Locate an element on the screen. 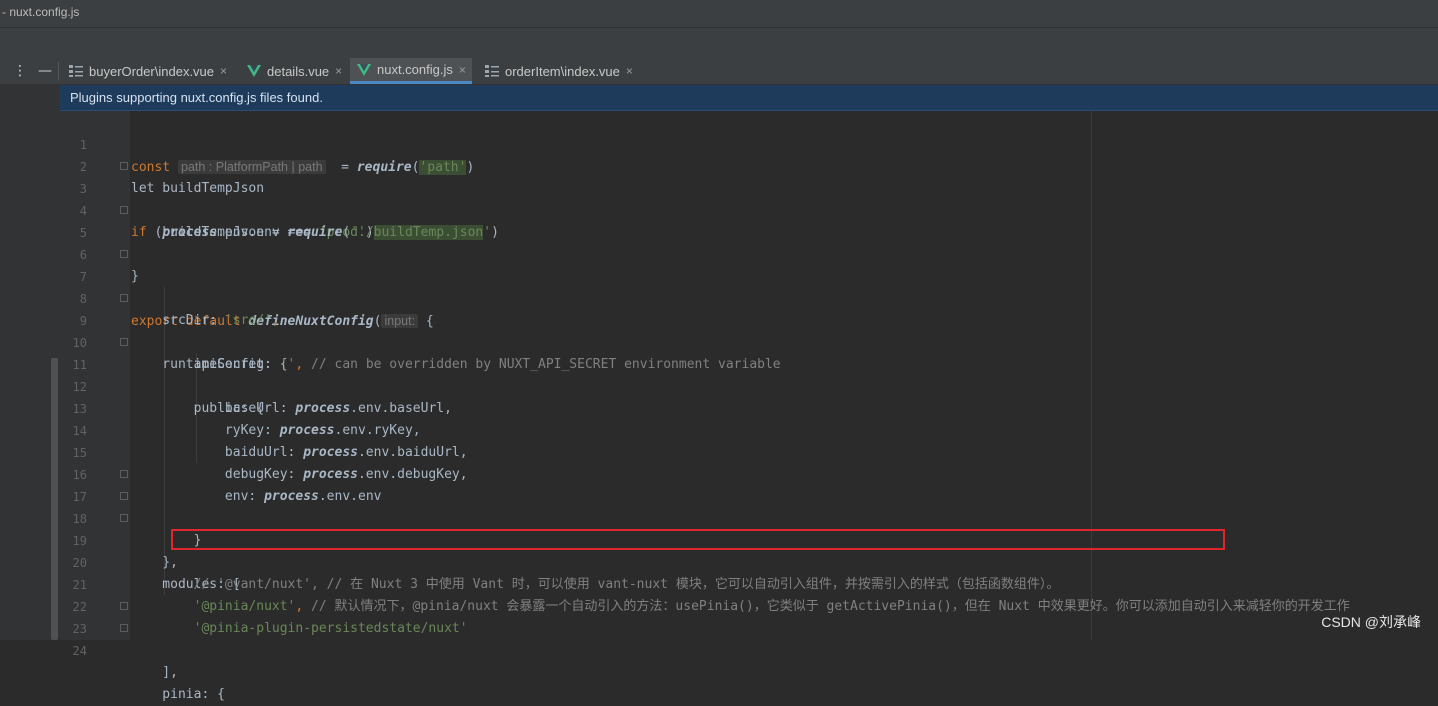  code-line: 24 pinia: { is located at coordinates (719, 660).